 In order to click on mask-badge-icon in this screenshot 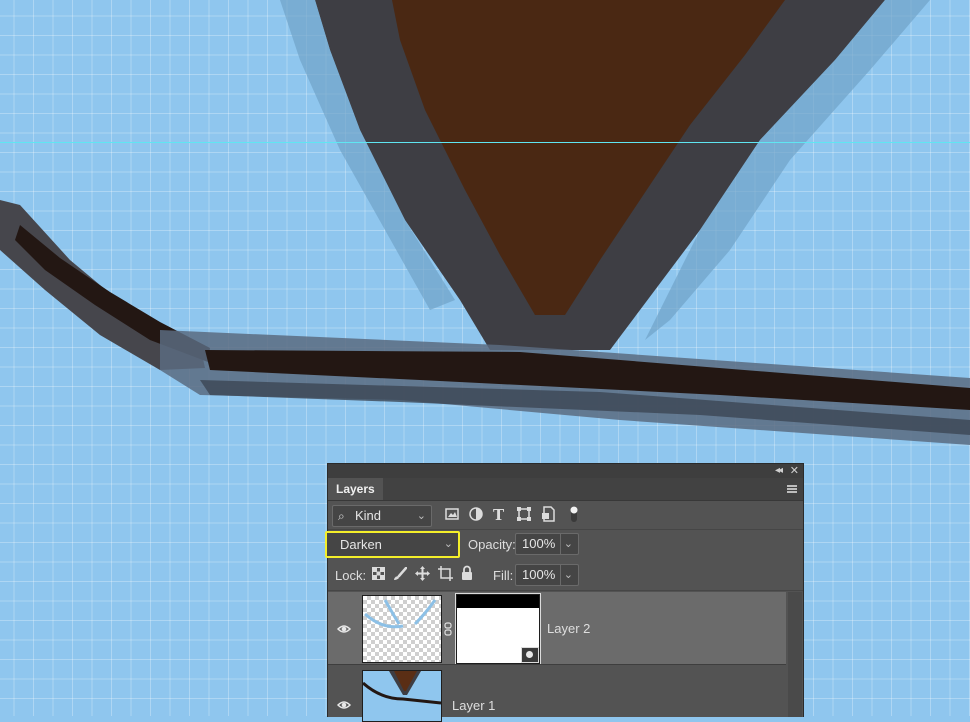, I will do `click(530, 655)`.